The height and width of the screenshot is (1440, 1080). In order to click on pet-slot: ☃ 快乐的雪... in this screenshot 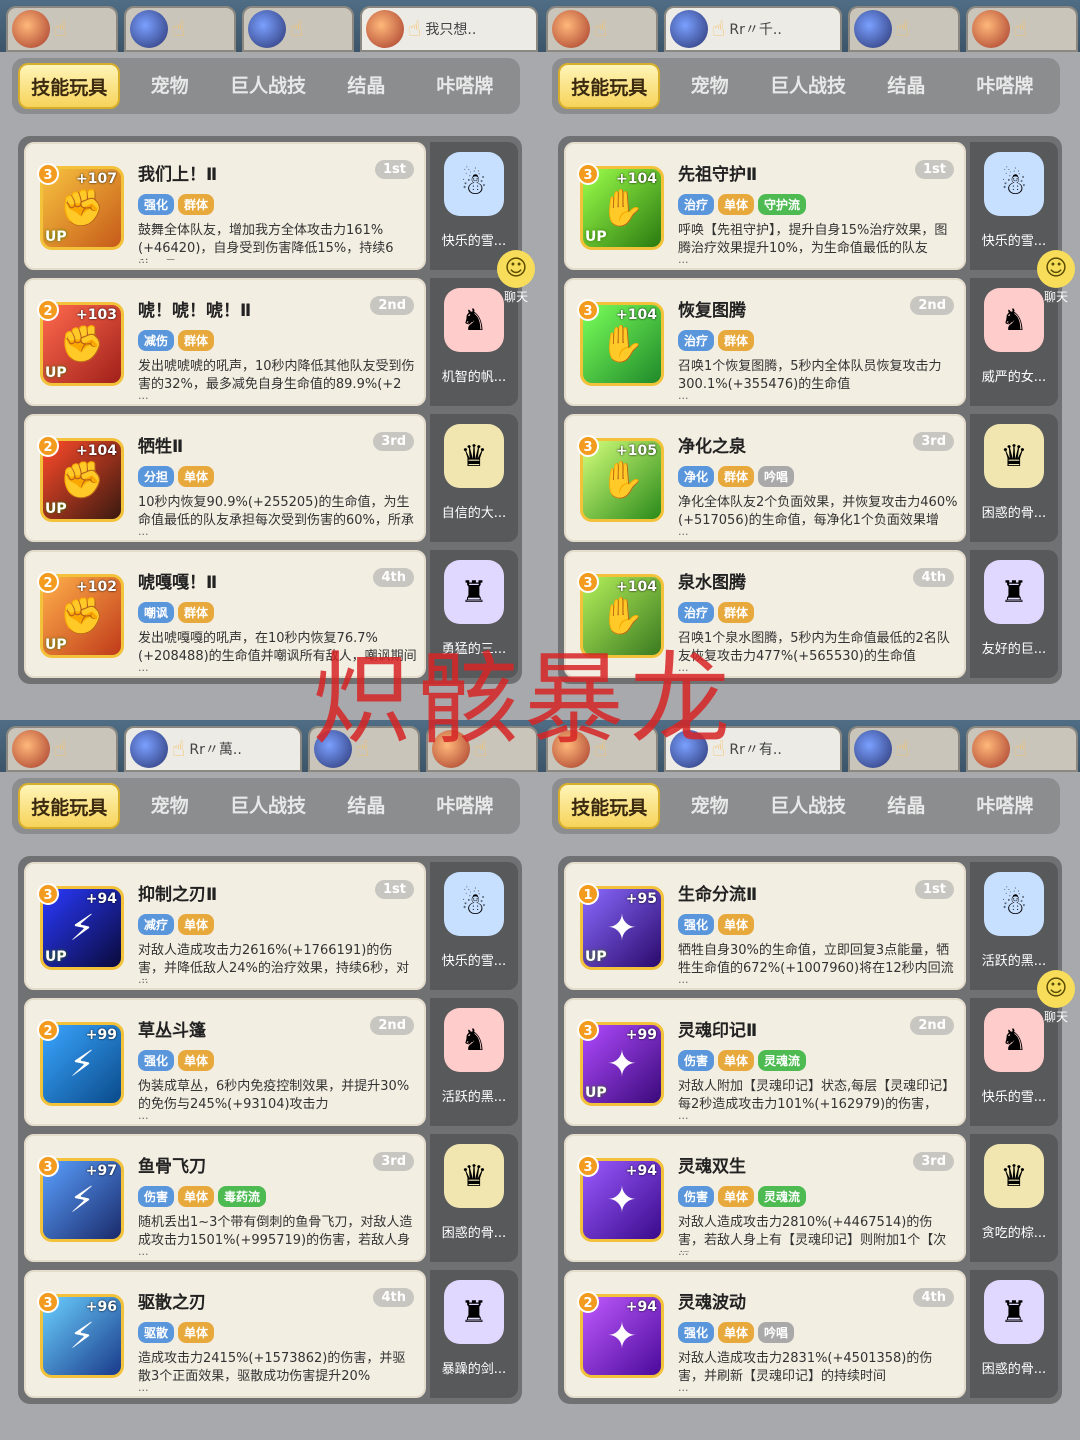, I will do `click(474, 926)`.